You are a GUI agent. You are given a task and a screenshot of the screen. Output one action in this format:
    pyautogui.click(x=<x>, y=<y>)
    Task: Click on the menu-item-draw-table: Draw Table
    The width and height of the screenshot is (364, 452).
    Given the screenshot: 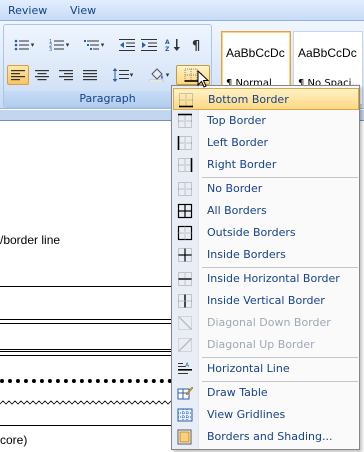 What is the action you would take?
    pyautogui.click(x=266, y=393)
    